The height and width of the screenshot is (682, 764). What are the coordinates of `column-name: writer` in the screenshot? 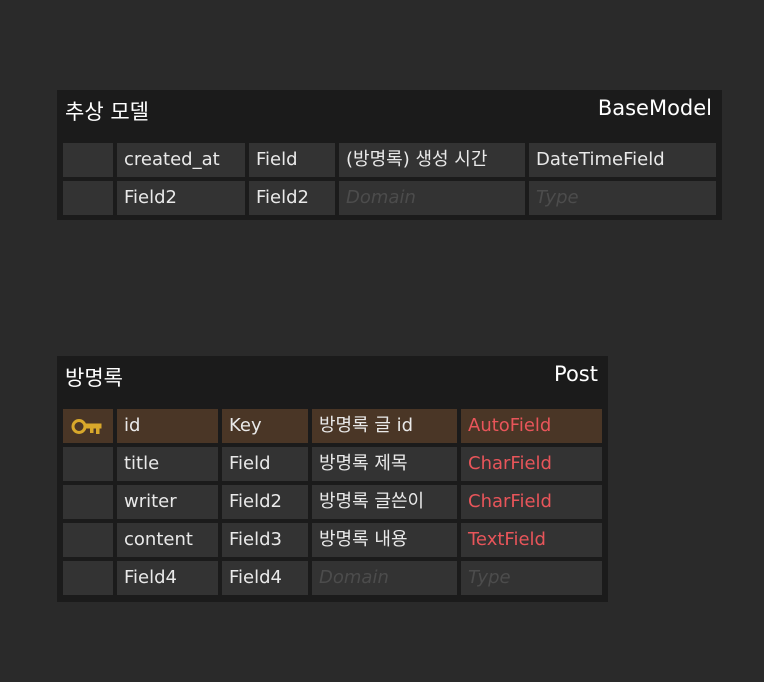 It's located at (167, 502).